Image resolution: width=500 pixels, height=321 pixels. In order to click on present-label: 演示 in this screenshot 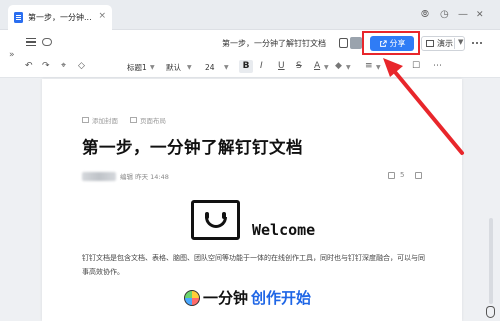, I will do `click(445, 43)`.